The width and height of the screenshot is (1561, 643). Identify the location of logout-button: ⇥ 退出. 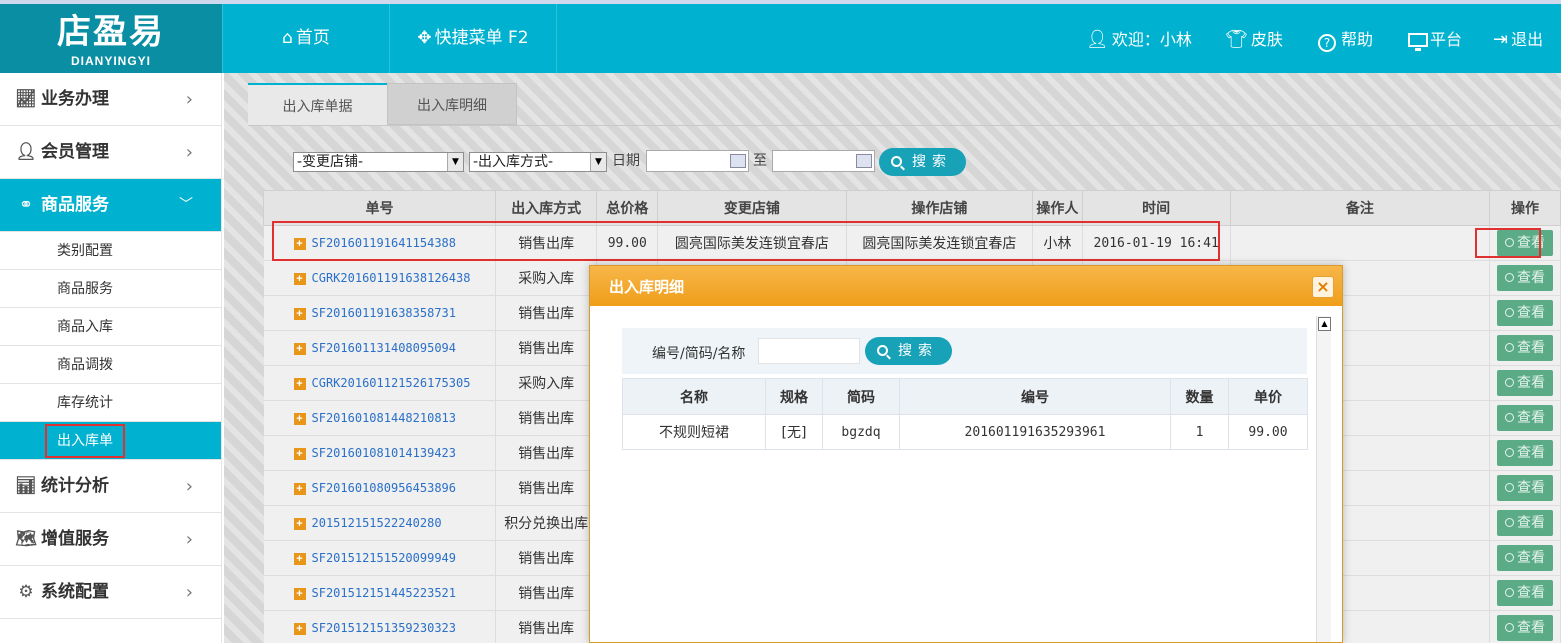
(1518, 38).